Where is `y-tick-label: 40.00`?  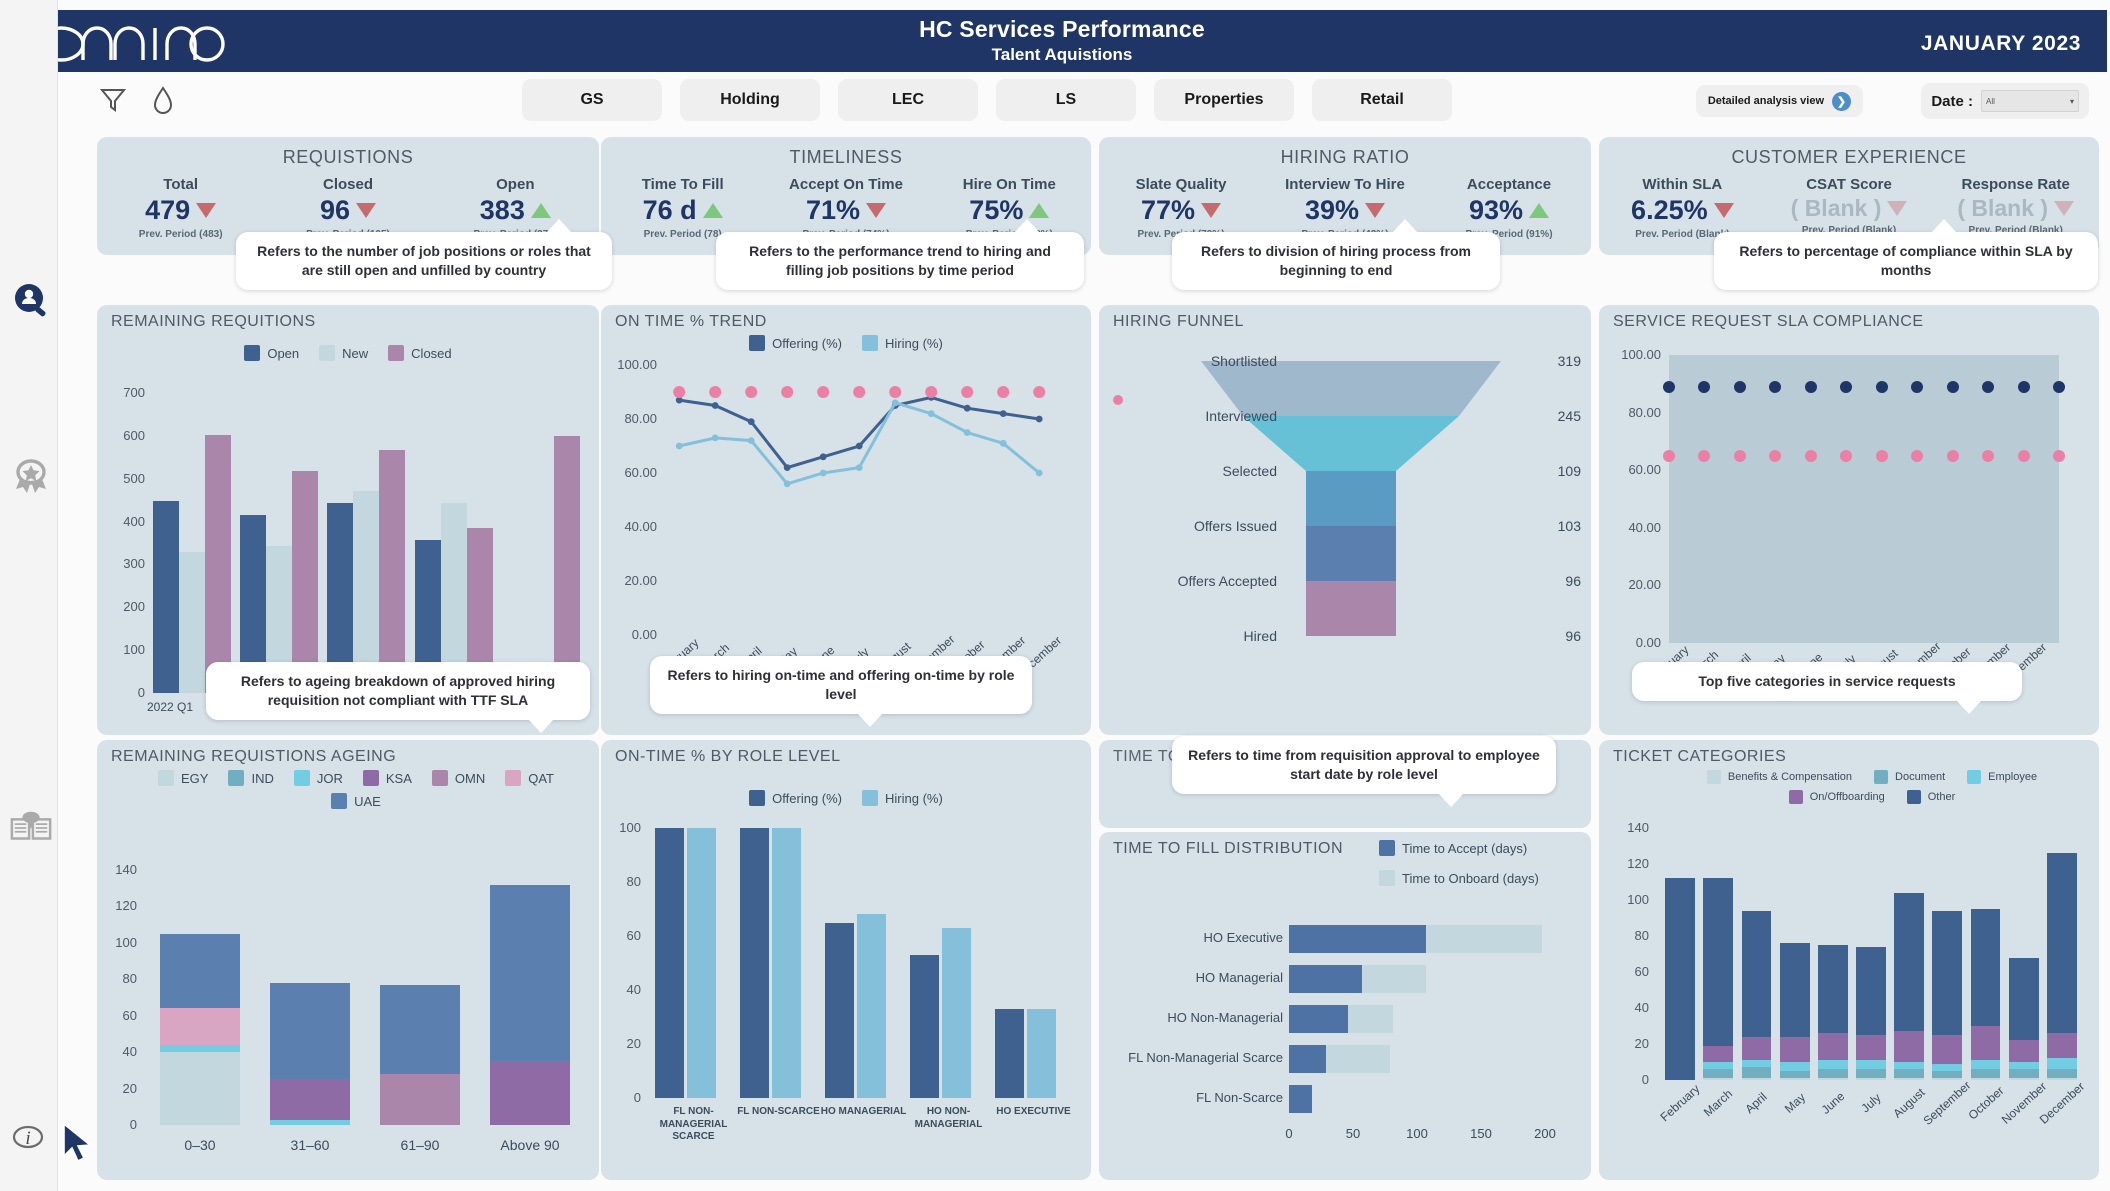
y-tick-label: 40.00 is located at coordinates (1644, 527).